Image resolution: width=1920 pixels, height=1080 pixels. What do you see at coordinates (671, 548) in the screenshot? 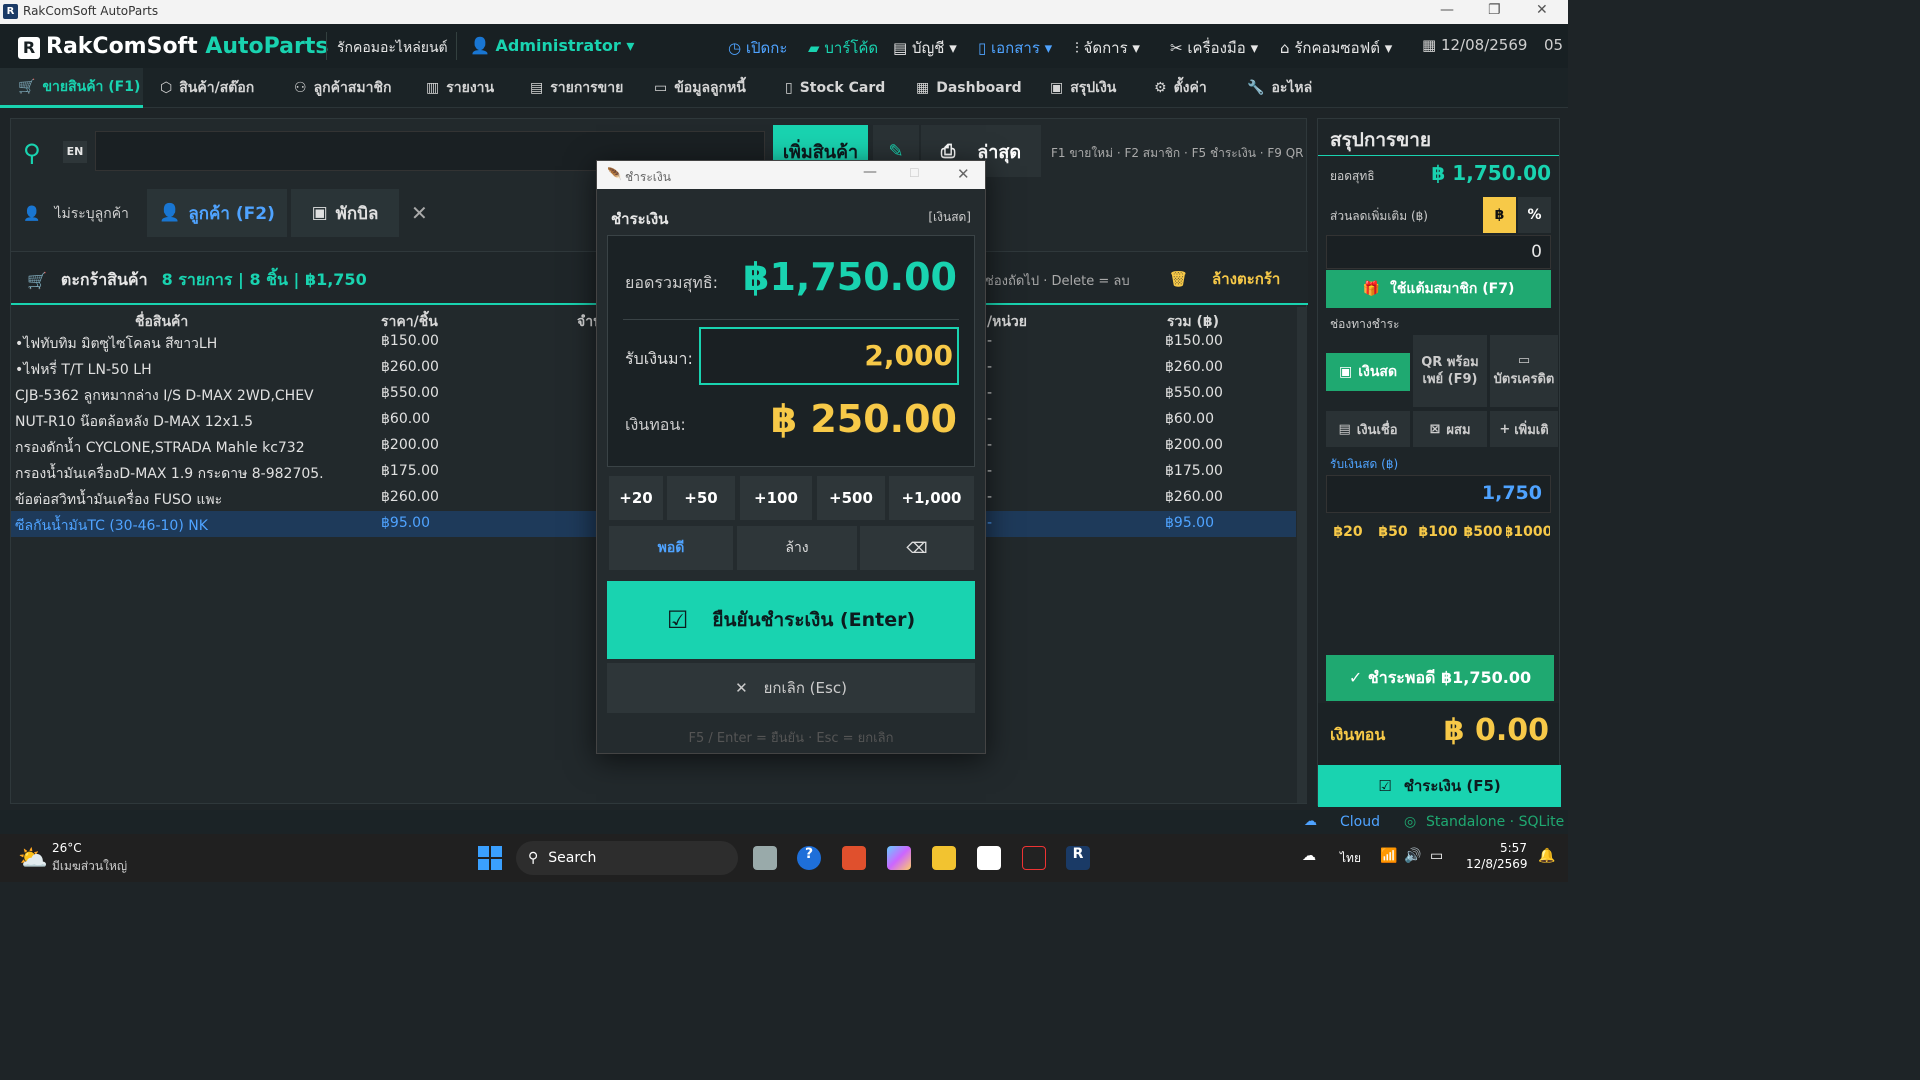
I see `exact-amount-button: พอดี` at bounding box center [671, 548].